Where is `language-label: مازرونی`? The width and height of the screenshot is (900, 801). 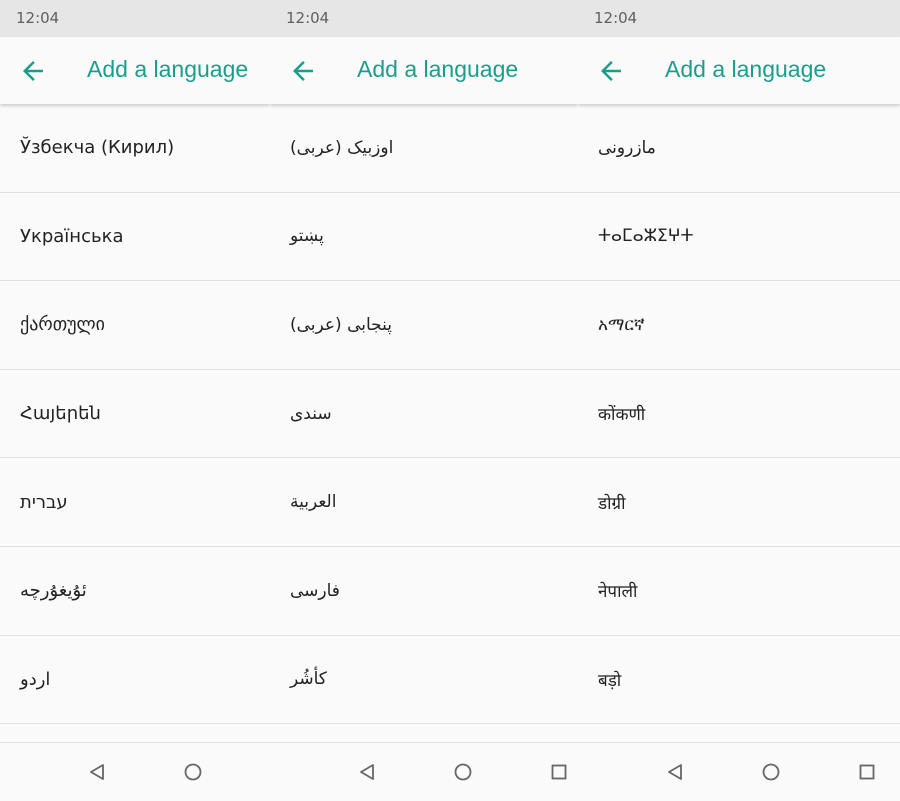 language-label: مازرونی is located at coordinates (627, 147).